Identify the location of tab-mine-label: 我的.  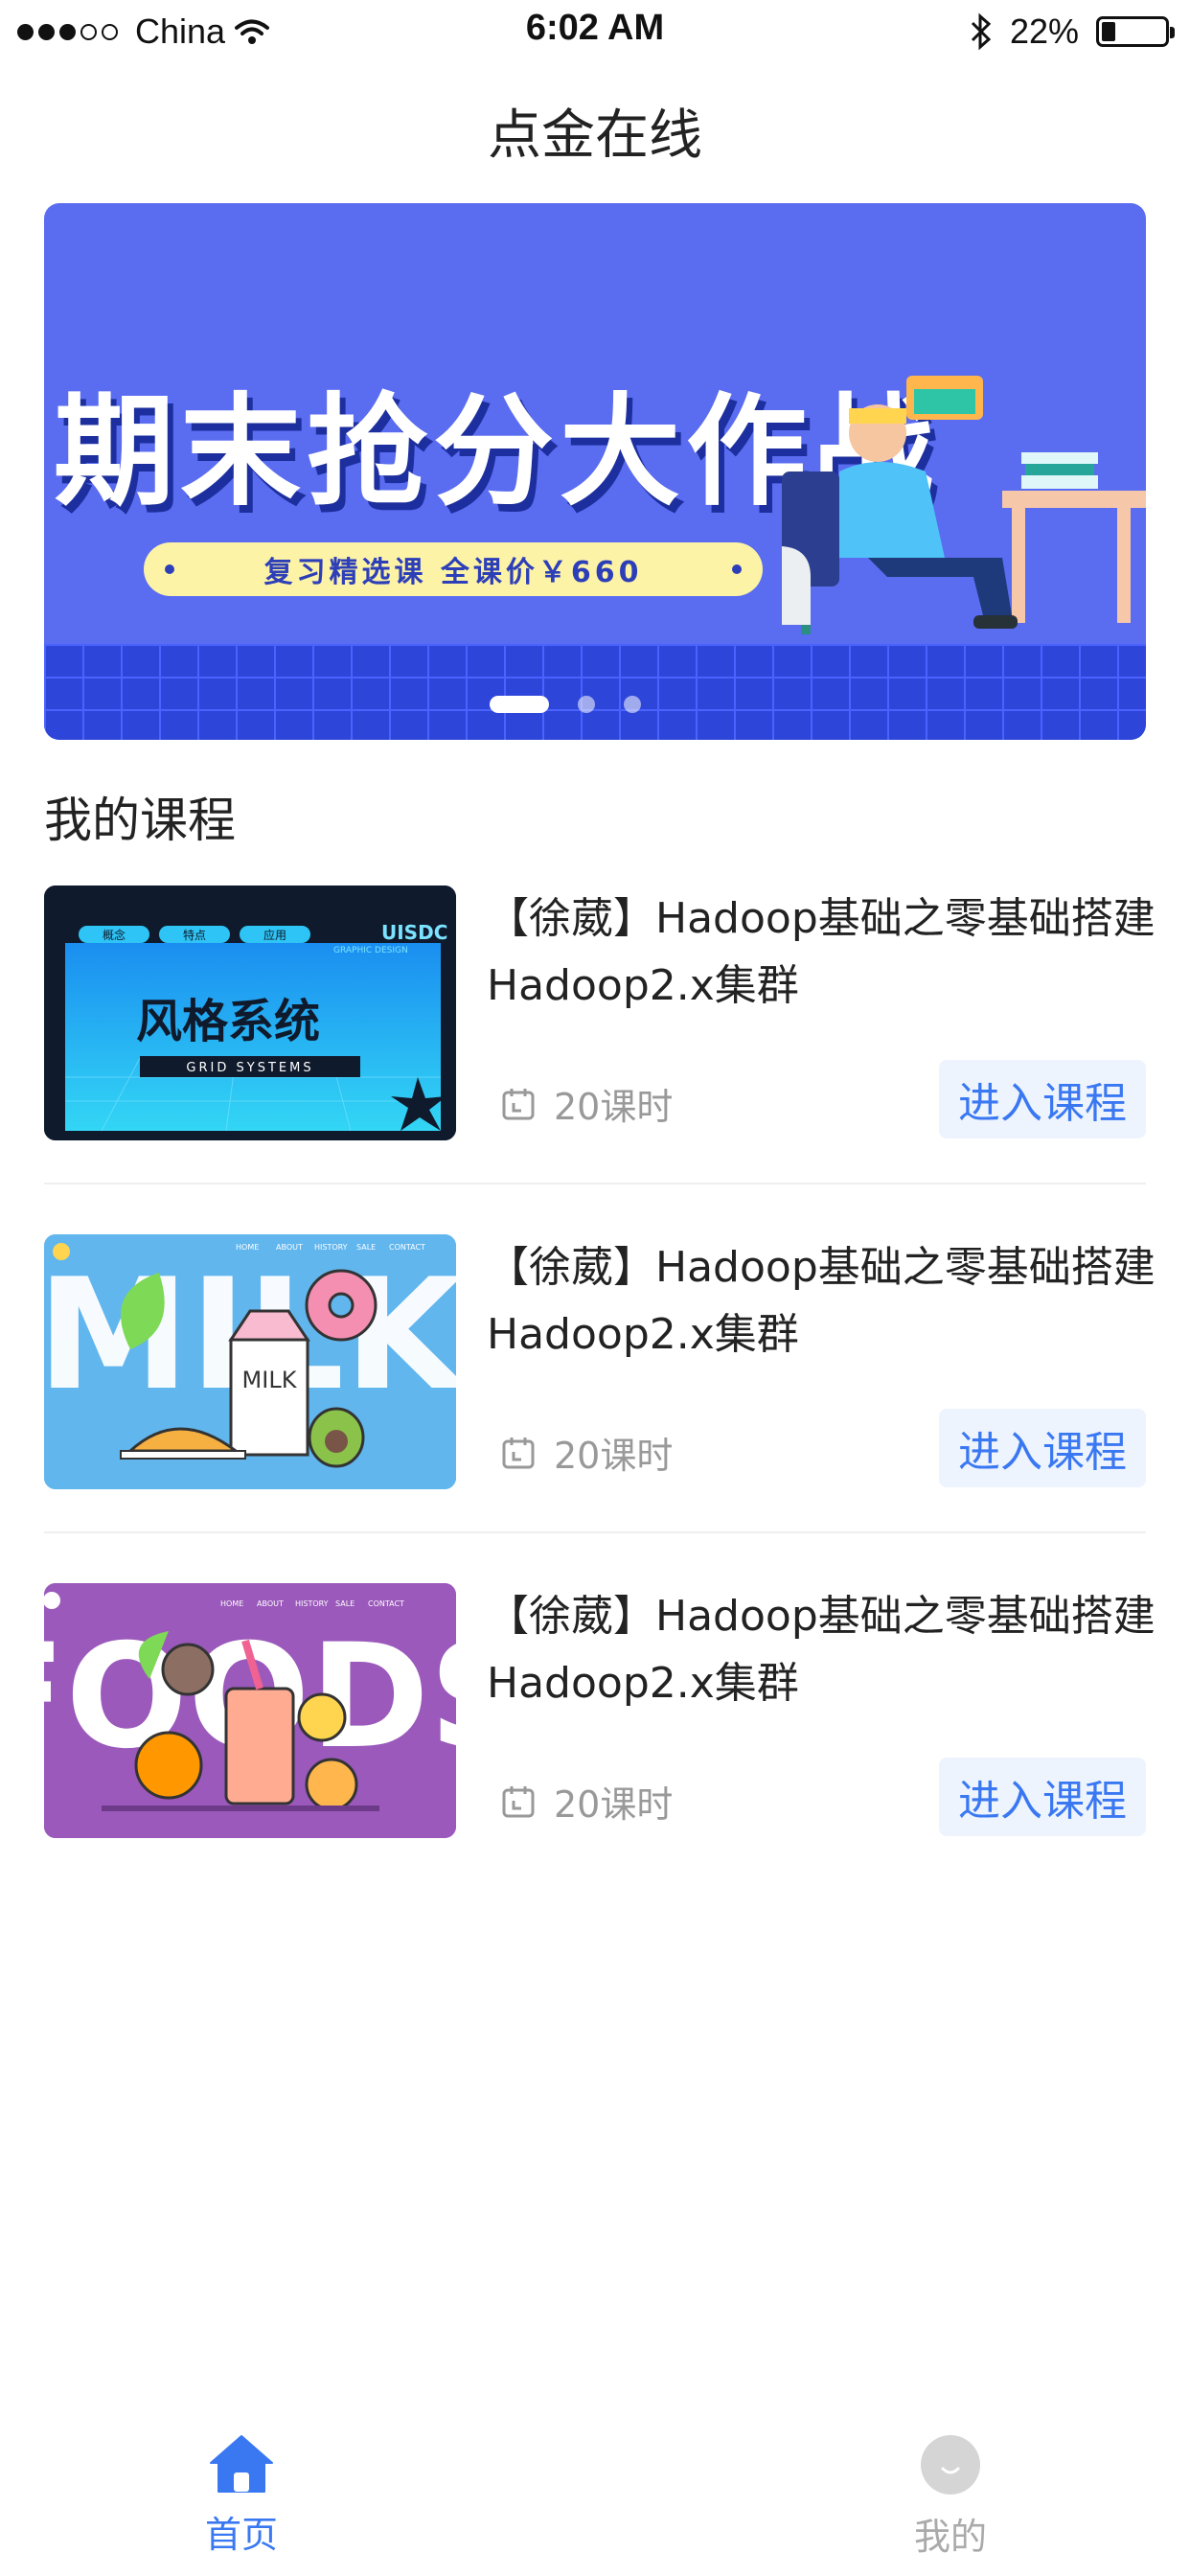
(950, 2537).